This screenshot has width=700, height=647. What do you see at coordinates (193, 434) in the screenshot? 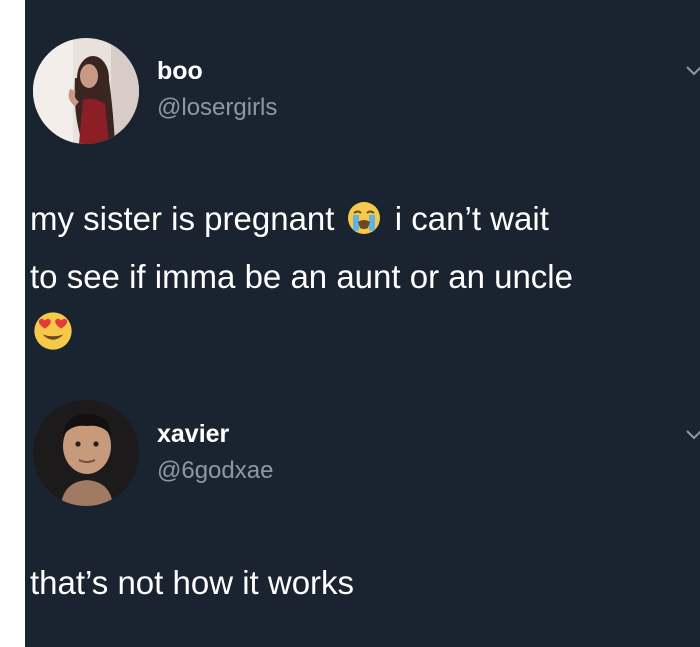
I see `display-name: xavier` at bounding box center [193, 434].